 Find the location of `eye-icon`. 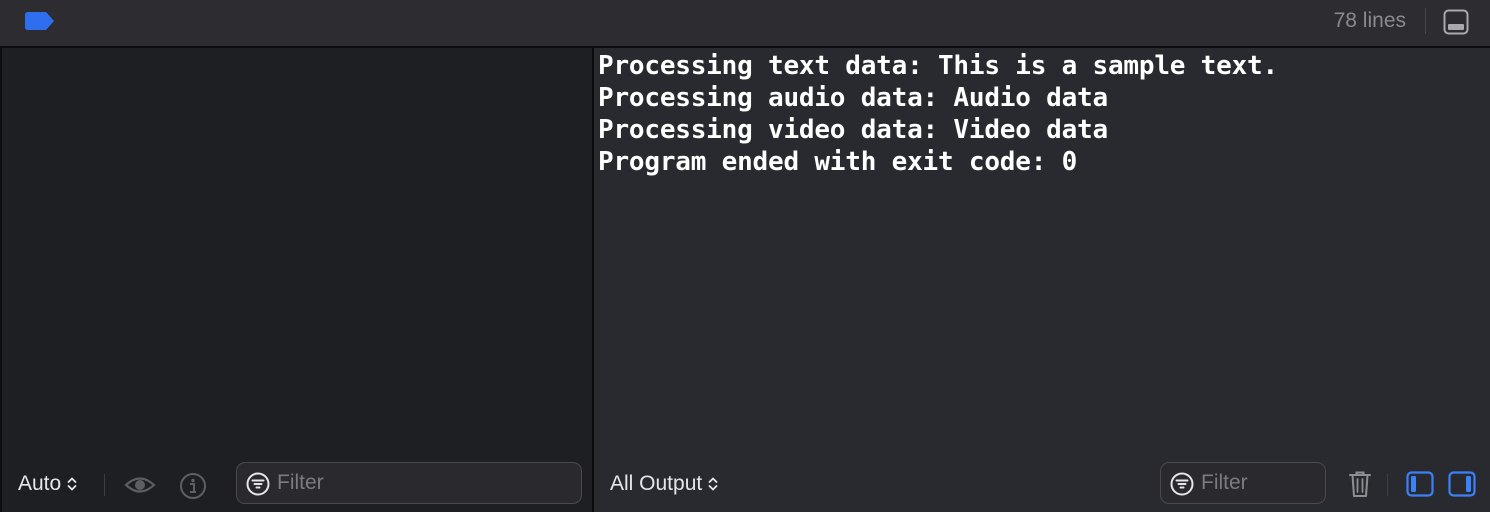

eye-icon is located at coordinates (140, 485).